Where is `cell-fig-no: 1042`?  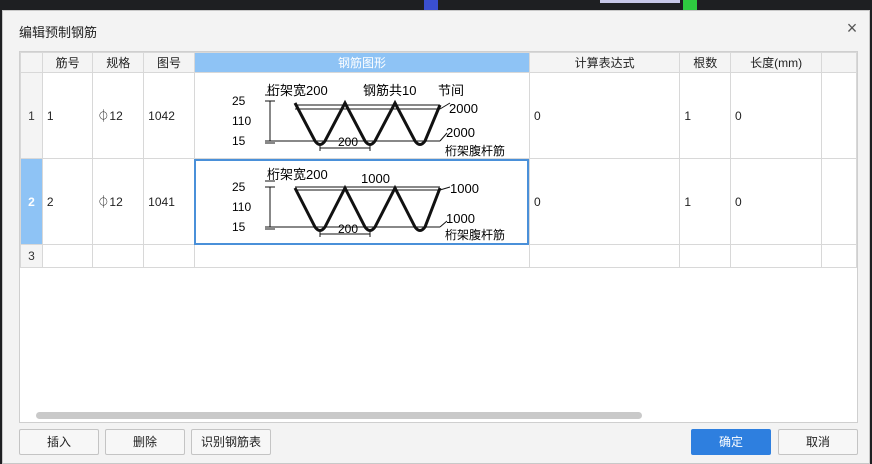 cell-fig-no: 1042 is located at coordinates (169, 115).